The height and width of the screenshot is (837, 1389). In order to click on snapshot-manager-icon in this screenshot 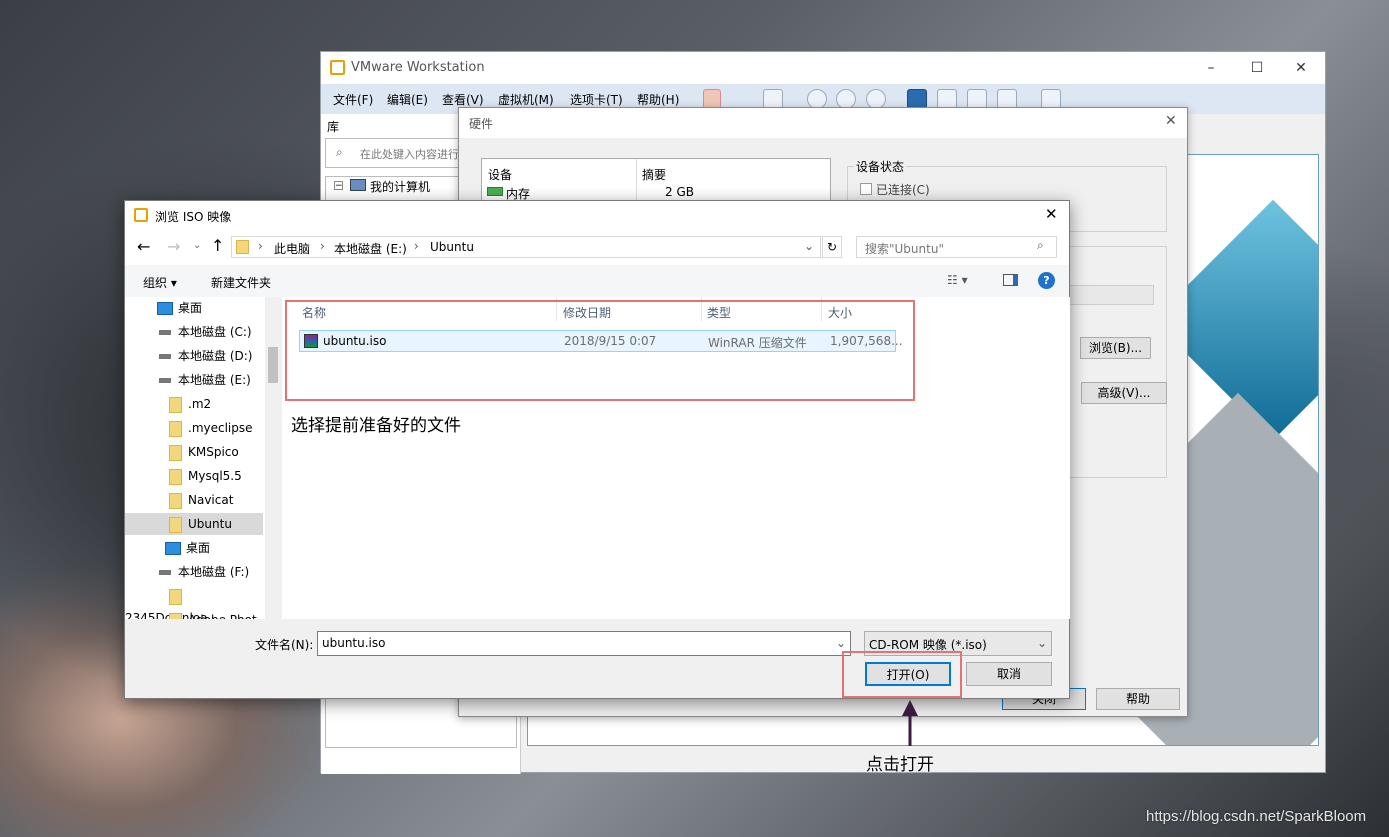, I will do `click(876, 99)`.